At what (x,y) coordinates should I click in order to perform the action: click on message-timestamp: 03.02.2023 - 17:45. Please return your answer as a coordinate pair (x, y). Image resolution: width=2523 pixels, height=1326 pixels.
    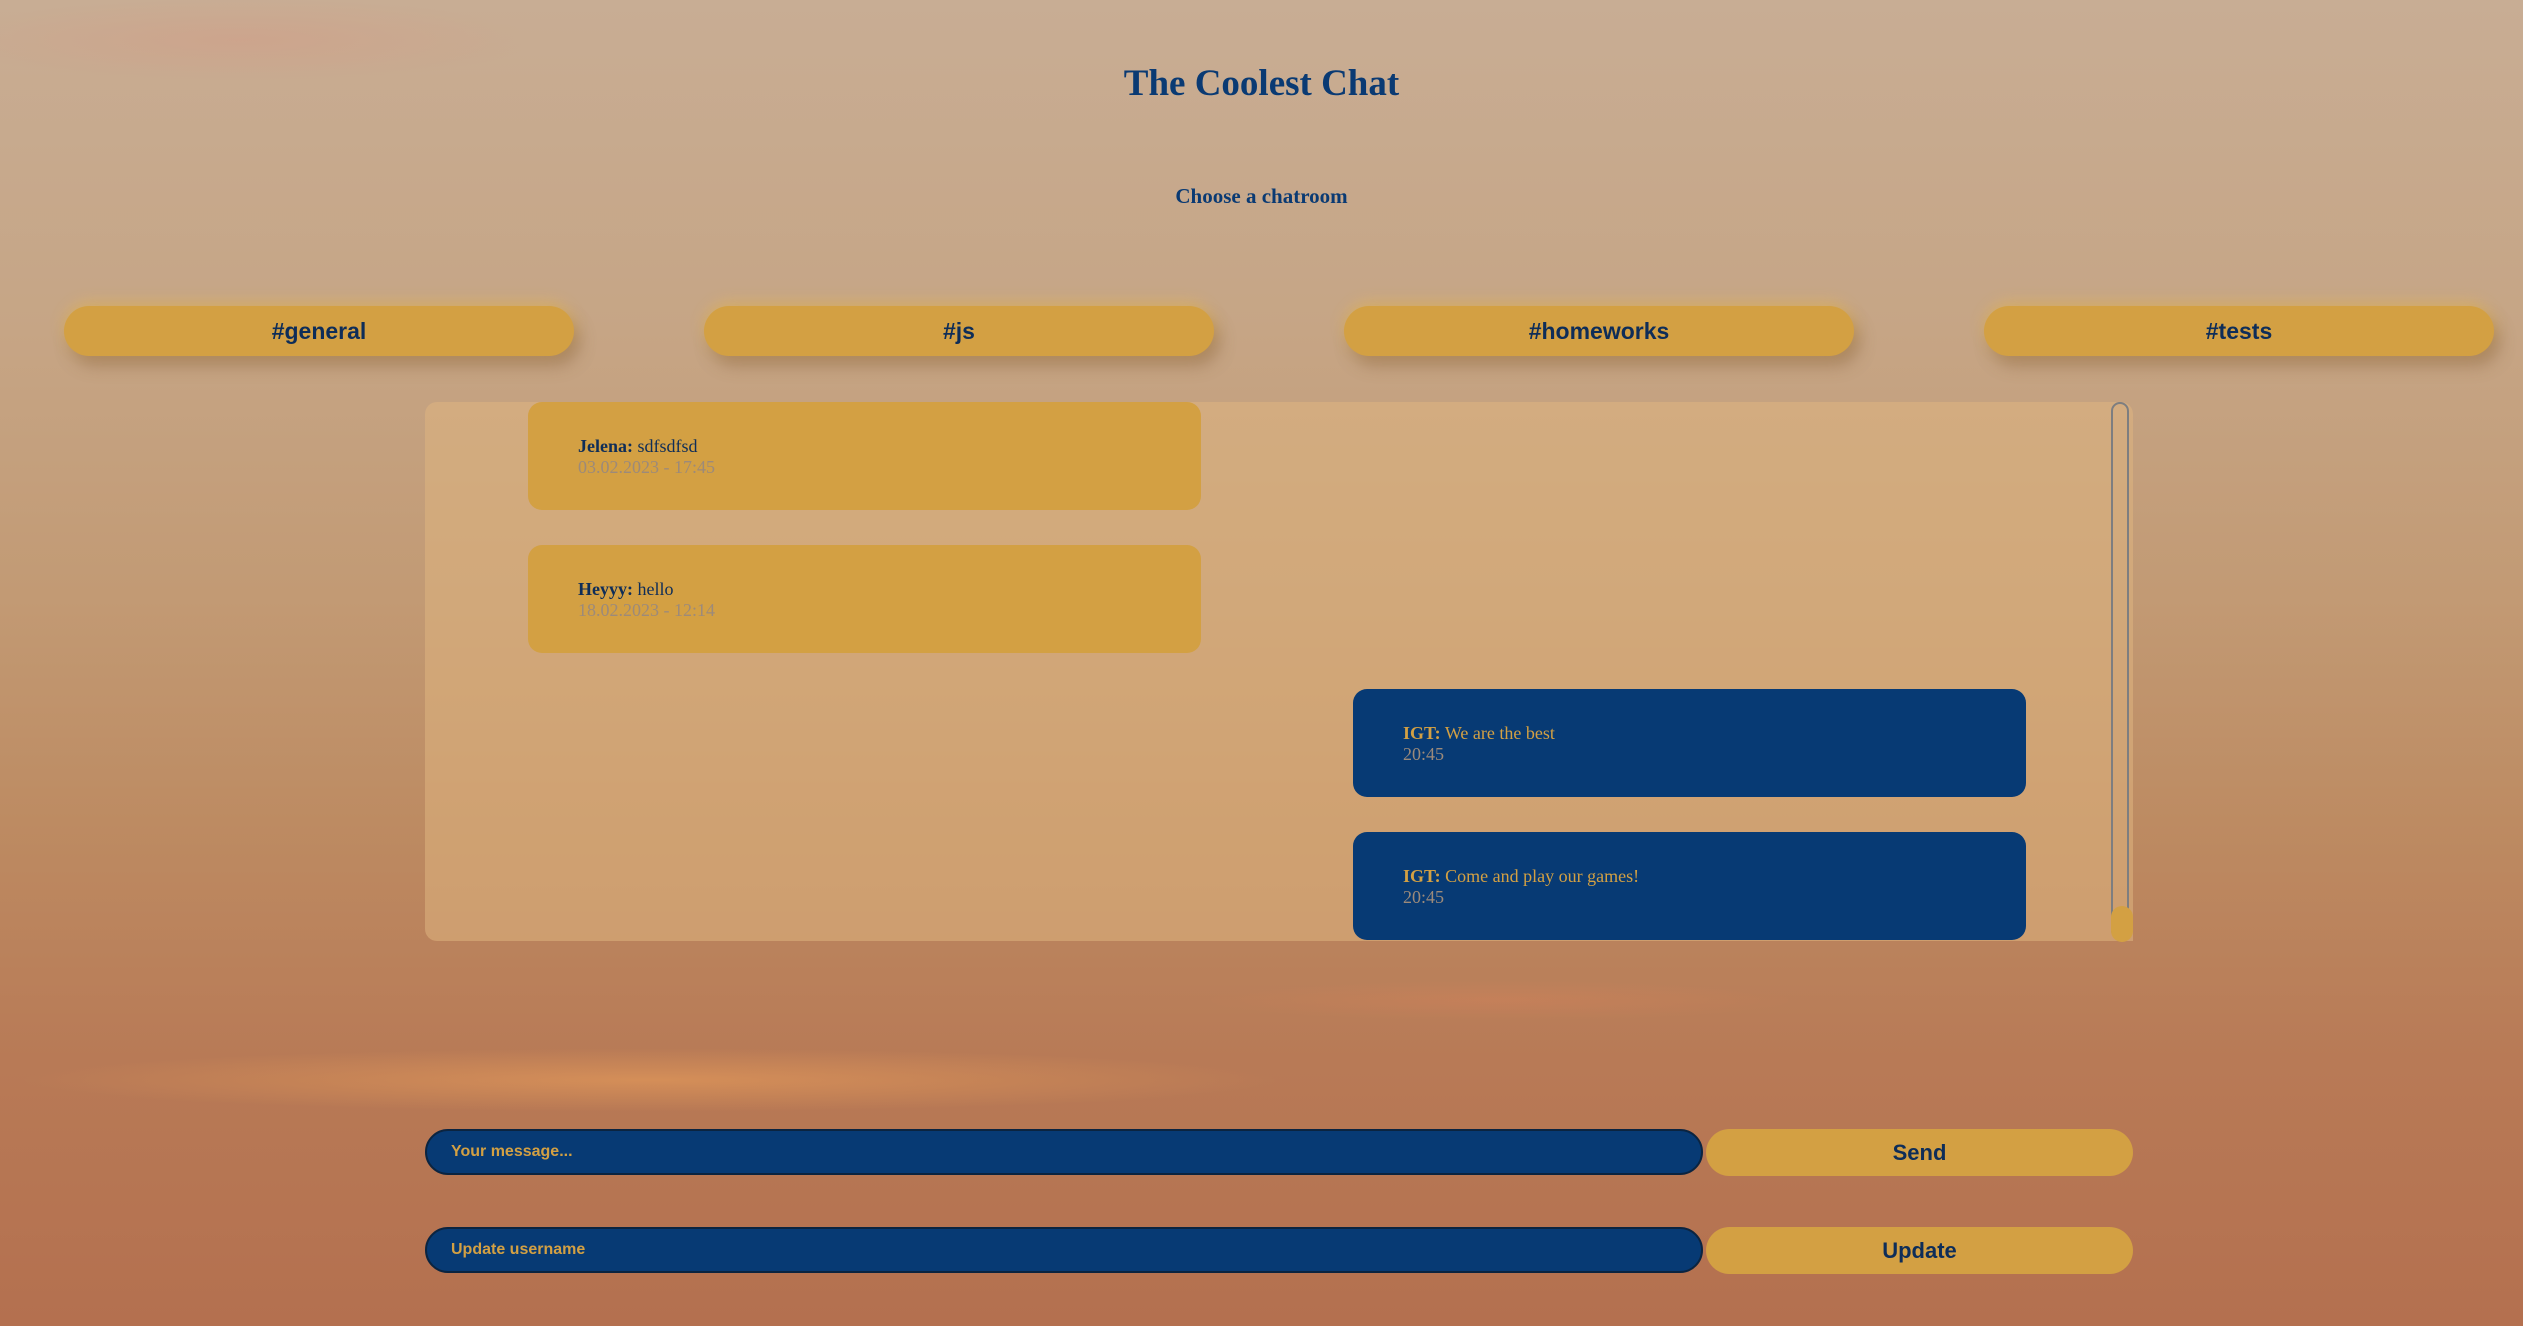
    Looking at the image, I should click on (646, 467).